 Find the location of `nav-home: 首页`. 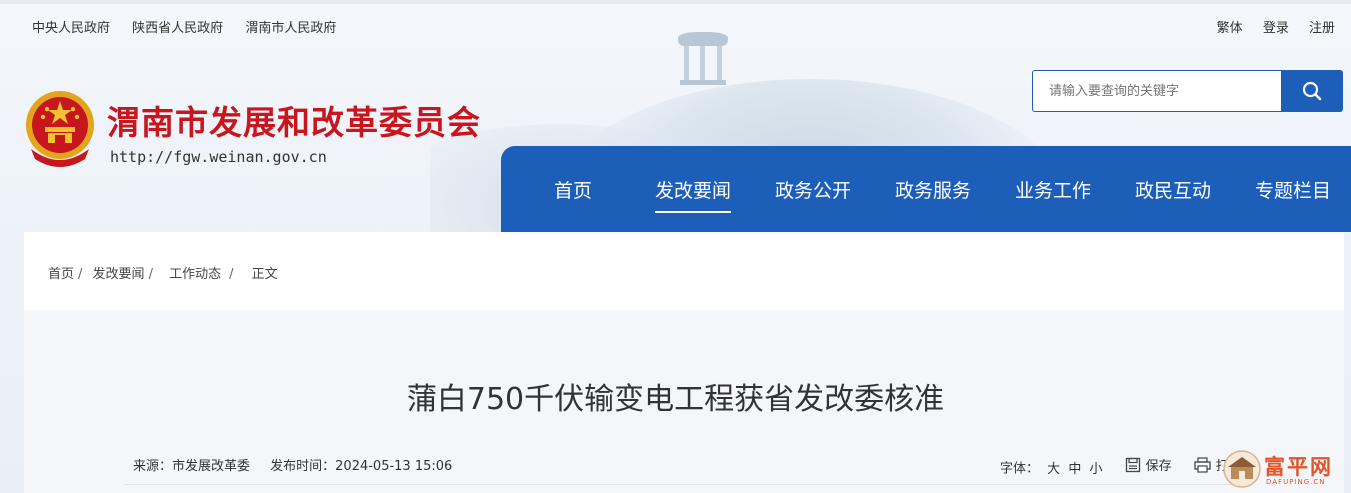

nav-home: 首页 is located at coordinates (573, 189).